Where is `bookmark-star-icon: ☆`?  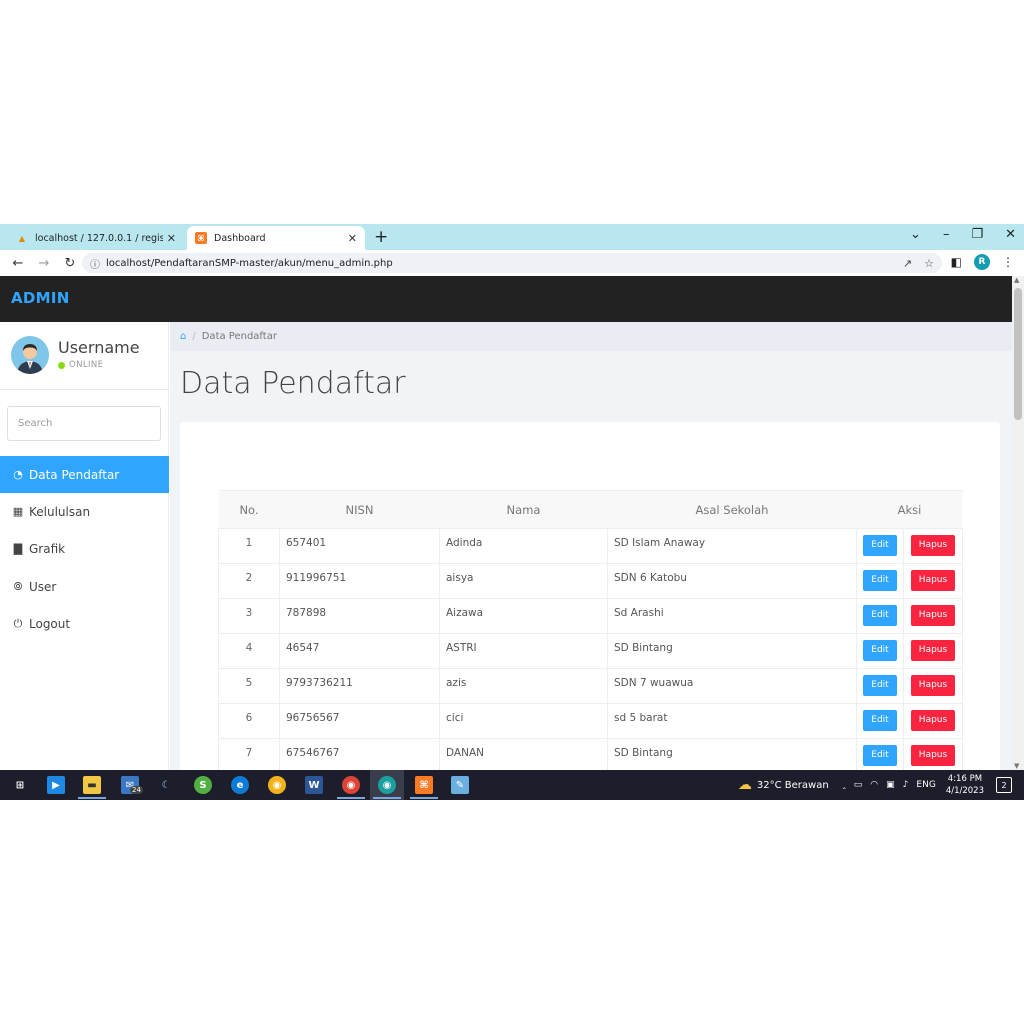 bookmark-star-icon: ☆ is located at coordinates (929, 263).